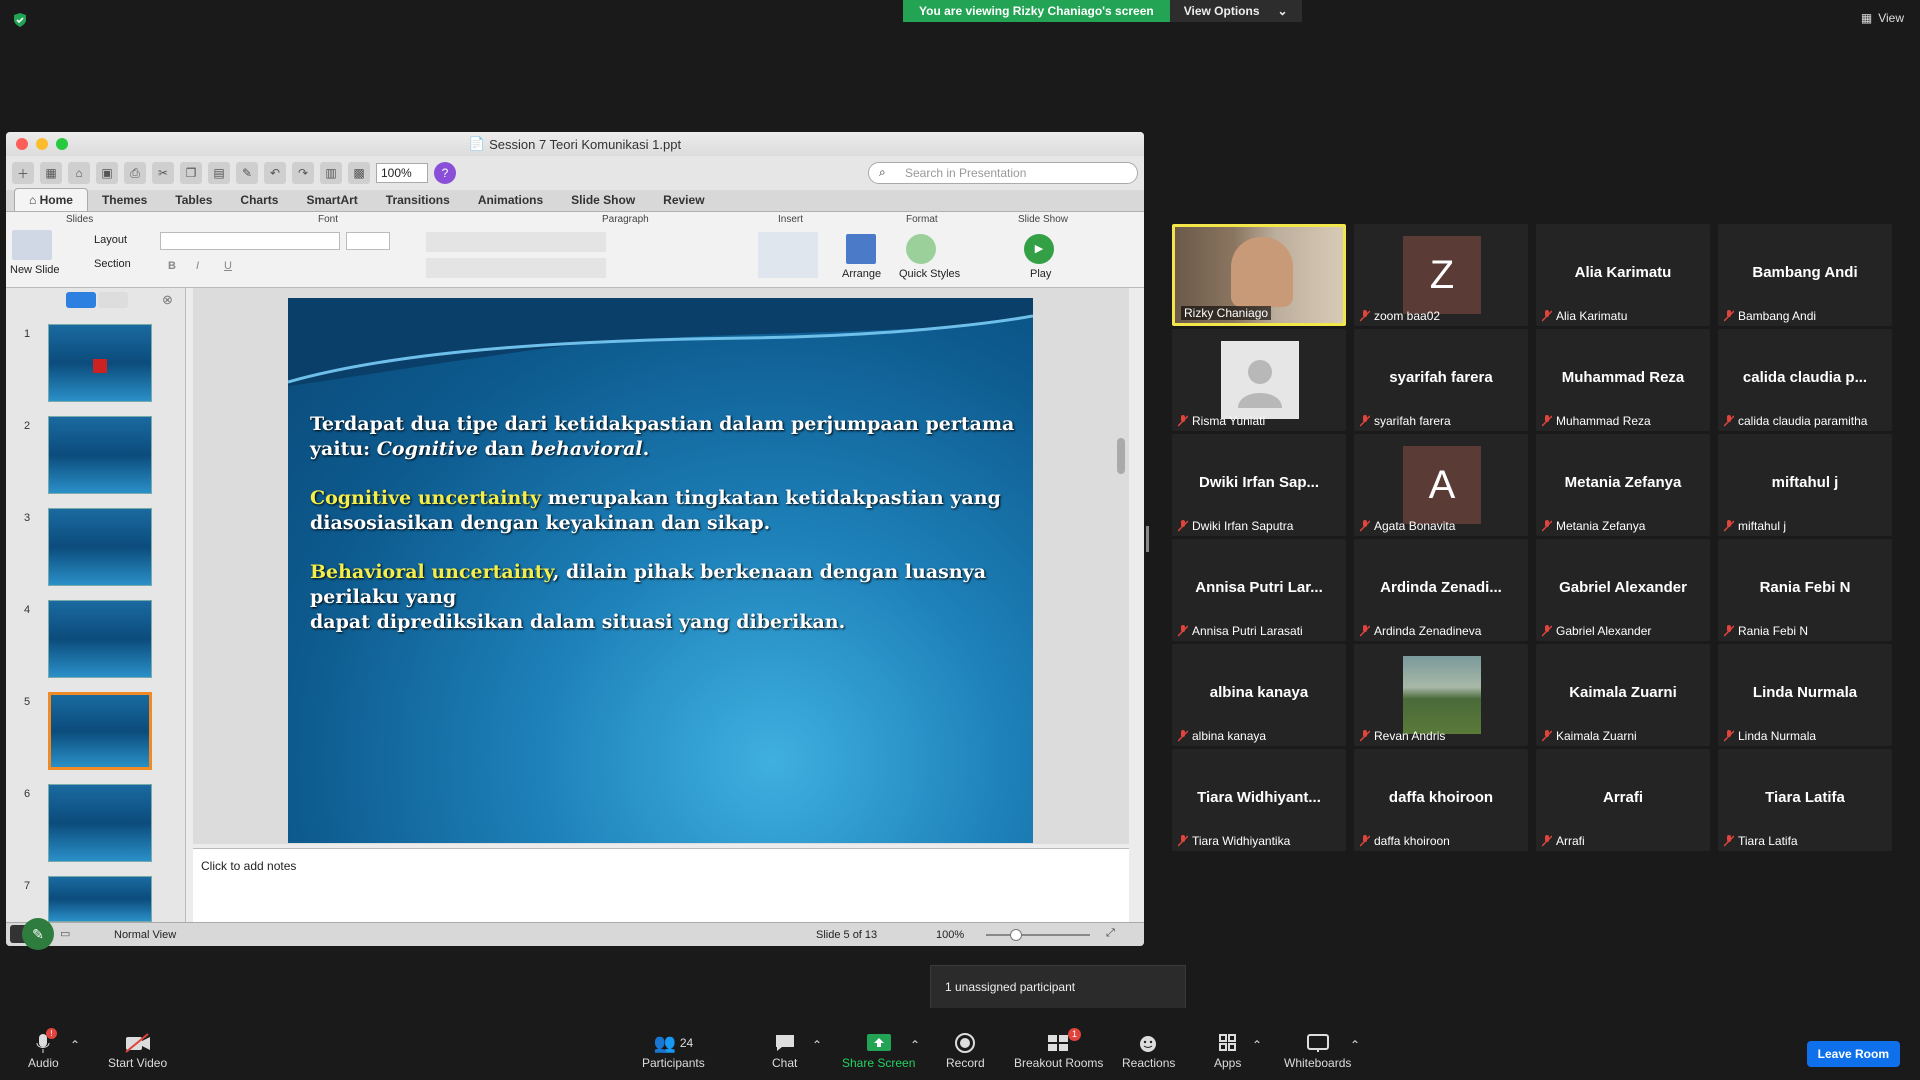 This screenshot has height=1080, width=1920. I want to click on tab-slide-show: Slide Show, so click(603, 200).